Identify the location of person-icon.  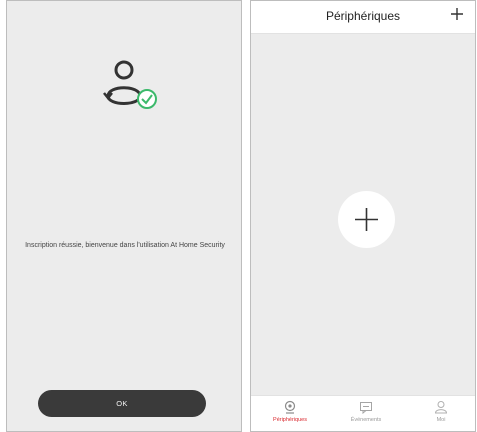
(441, 407).